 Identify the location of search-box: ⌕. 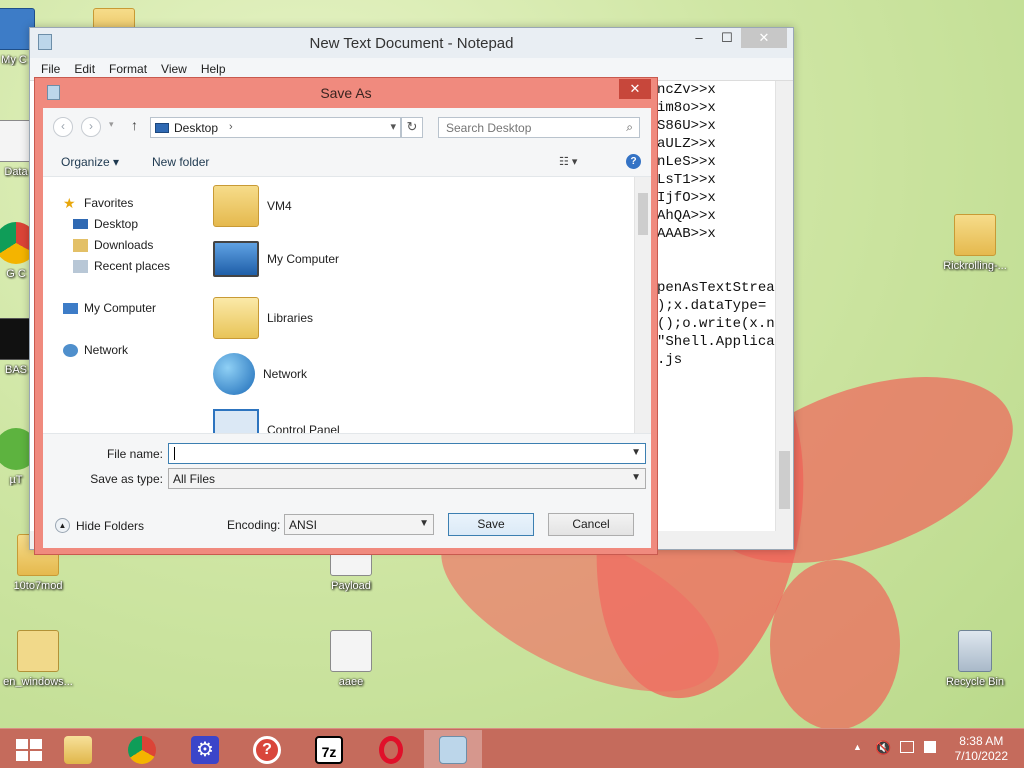
(539, 127).